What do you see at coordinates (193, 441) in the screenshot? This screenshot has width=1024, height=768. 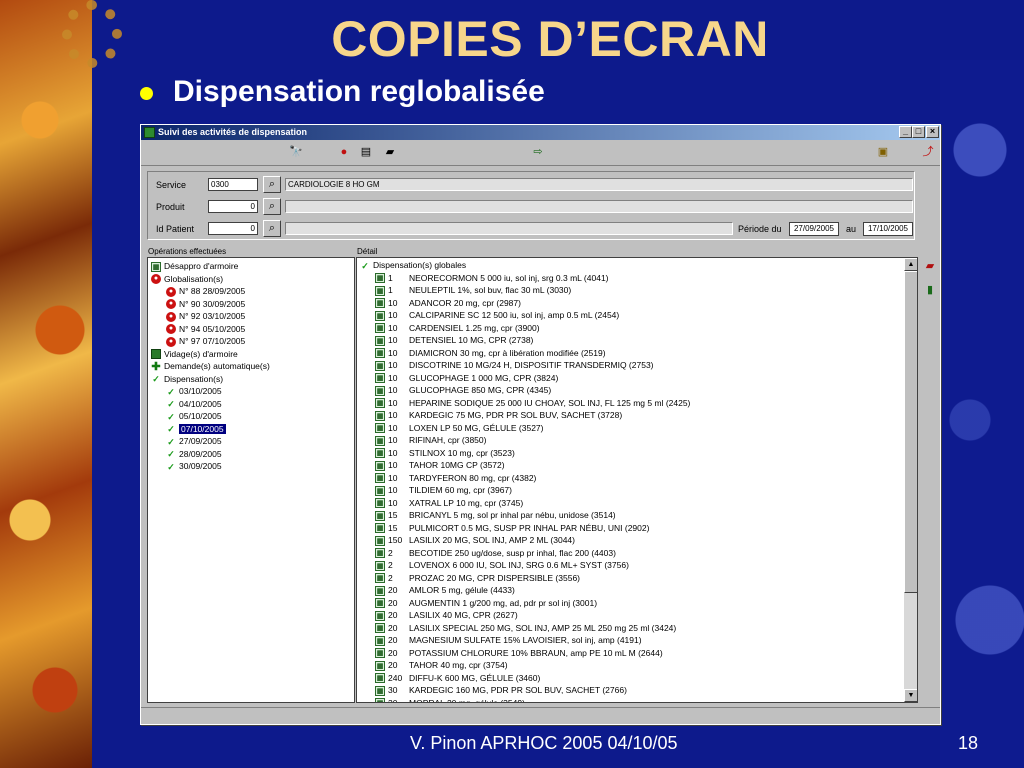 I see `operation-item: ✓ 27/09/2005` at bounding box center [193, 441].